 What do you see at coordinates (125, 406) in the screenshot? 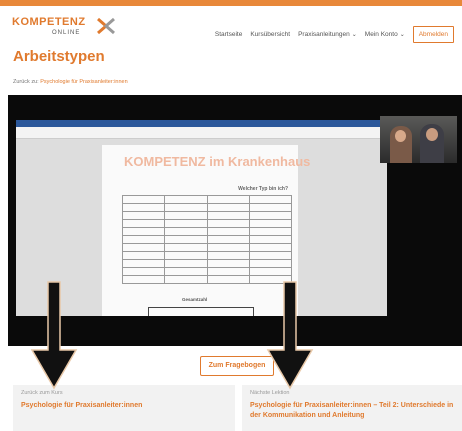
I see `prev-card-title: Psychologie für Praxisanleiter:innen` at bounding box center [125, 406].